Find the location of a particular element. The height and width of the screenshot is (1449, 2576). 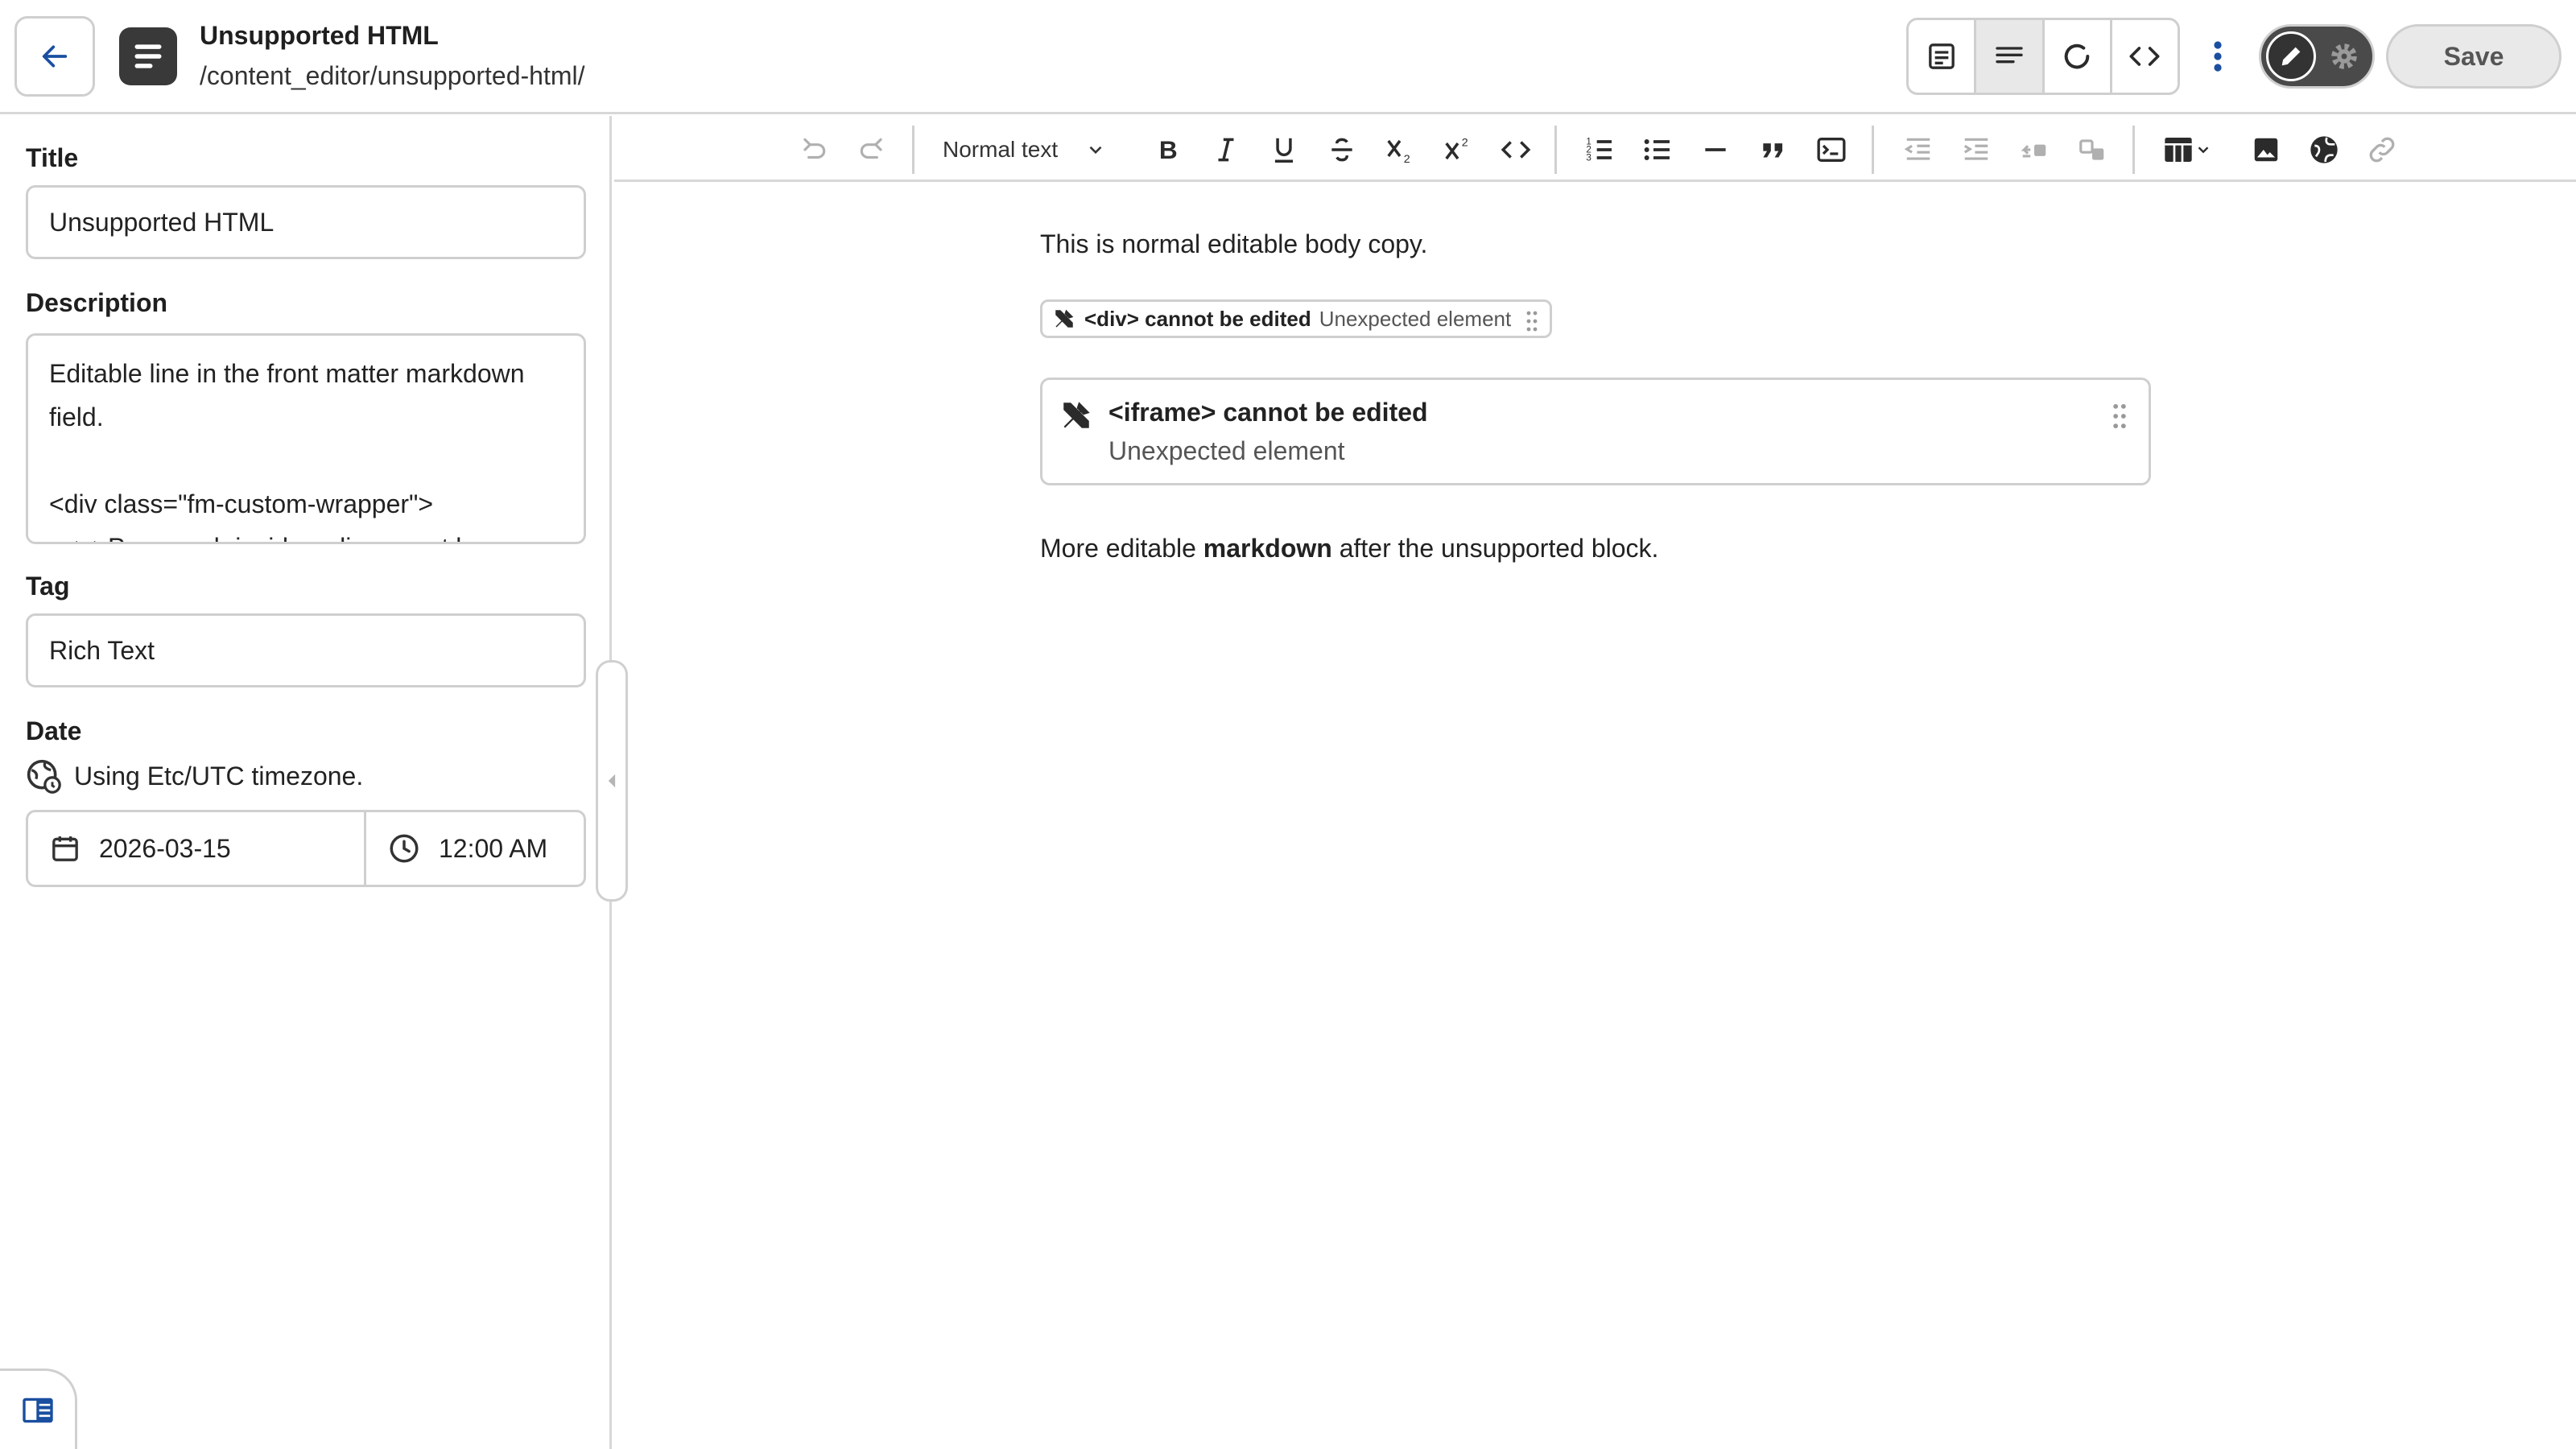

embed-button is located at coordinates (2324, 149).